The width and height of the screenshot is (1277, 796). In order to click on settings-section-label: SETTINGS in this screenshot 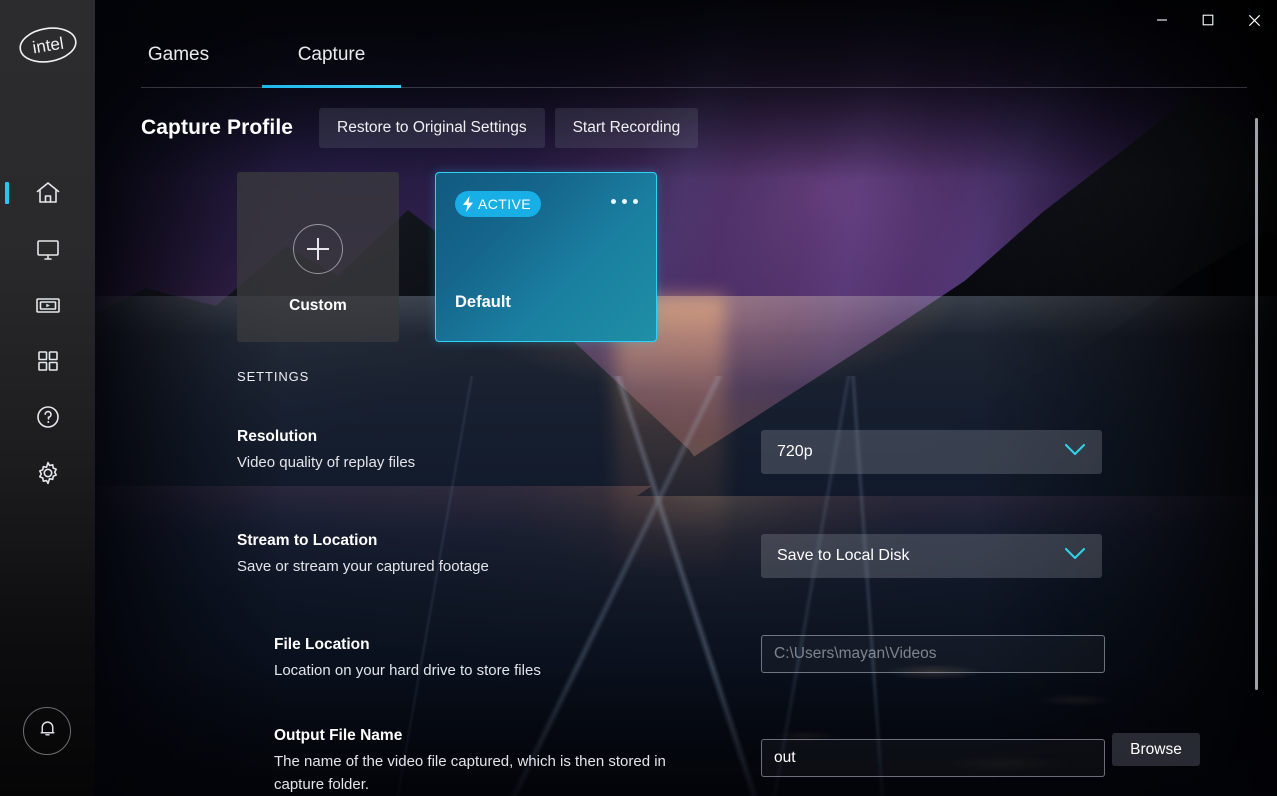, I will do `click(273, 376)`.